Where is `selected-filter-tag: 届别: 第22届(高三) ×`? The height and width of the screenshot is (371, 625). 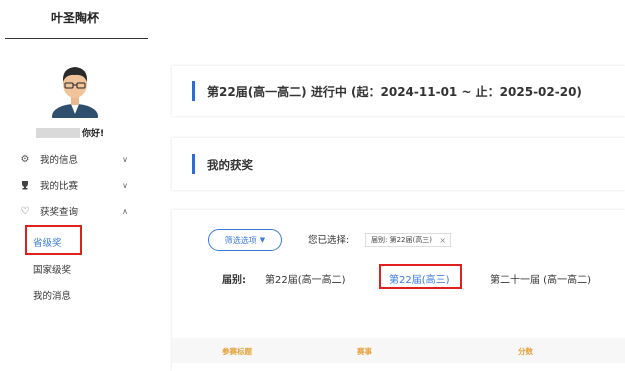
selected-filter-tag: 届别: 第22届(高三) × is located at coordinates (408, 240).